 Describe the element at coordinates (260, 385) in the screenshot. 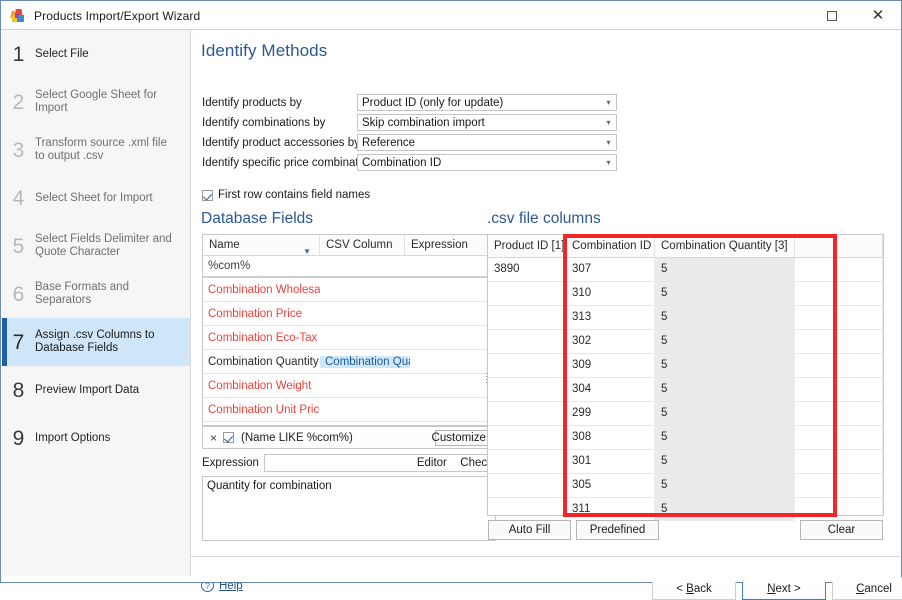

I see `field-name: Combination Weight` at that location.